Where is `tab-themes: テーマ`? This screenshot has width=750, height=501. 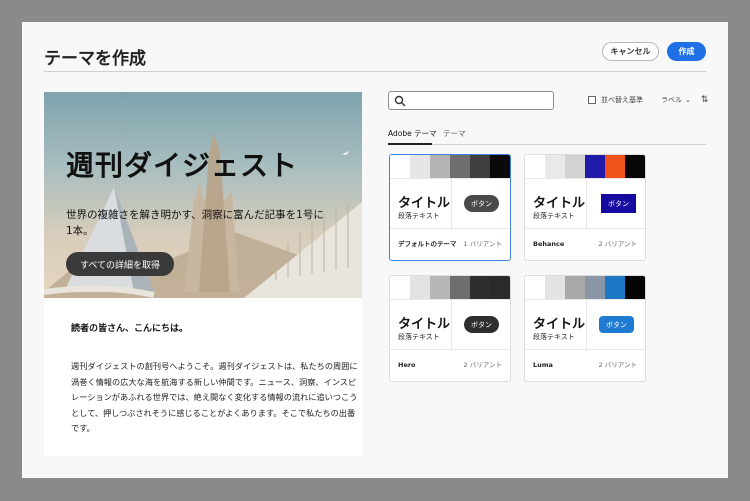
tab-themes: テーマ is located at coordinates (454, 133).